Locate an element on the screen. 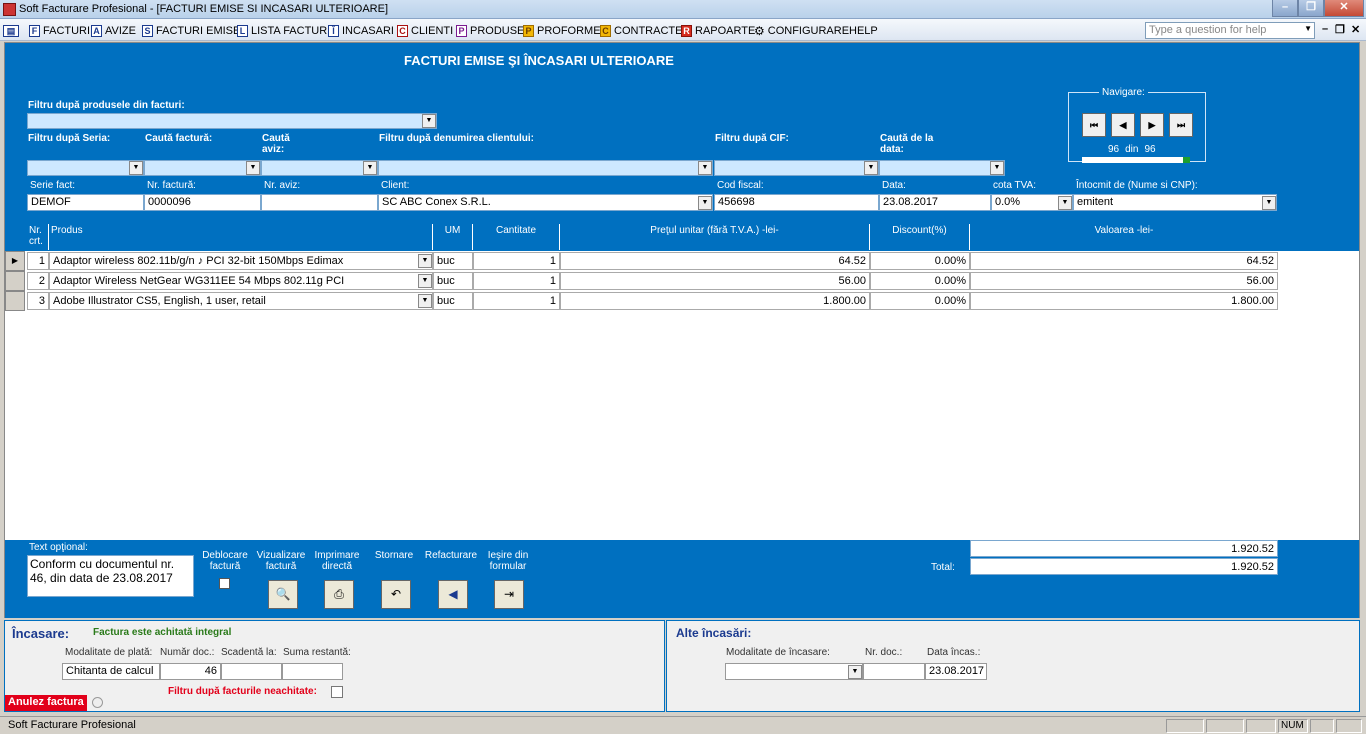  menu-item-lista-facturi: L LISTA FACTURI is located at coordinates (283, 30).